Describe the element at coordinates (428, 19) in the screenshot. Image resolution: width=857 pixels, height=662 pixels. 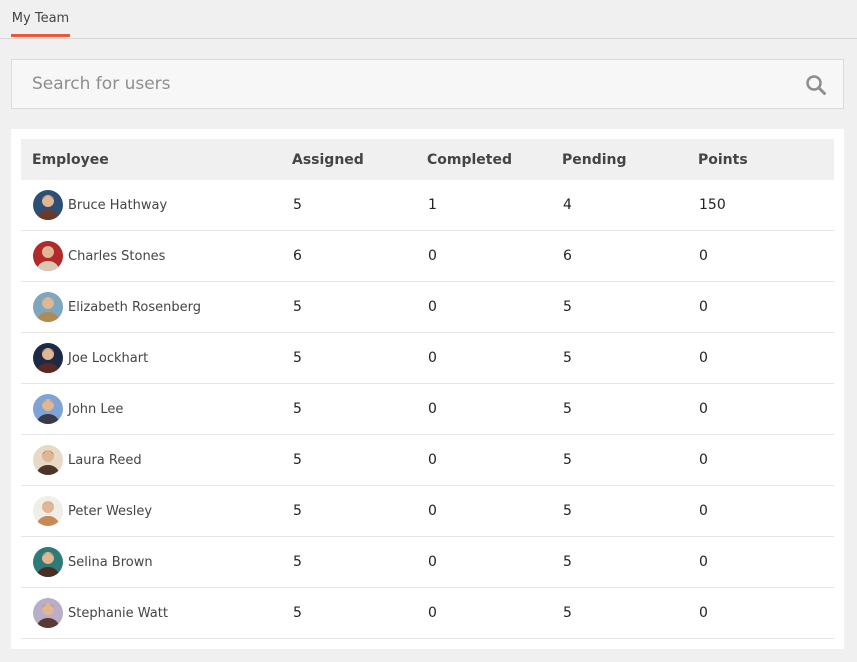
I see `tab-bar: My Team` at that location.